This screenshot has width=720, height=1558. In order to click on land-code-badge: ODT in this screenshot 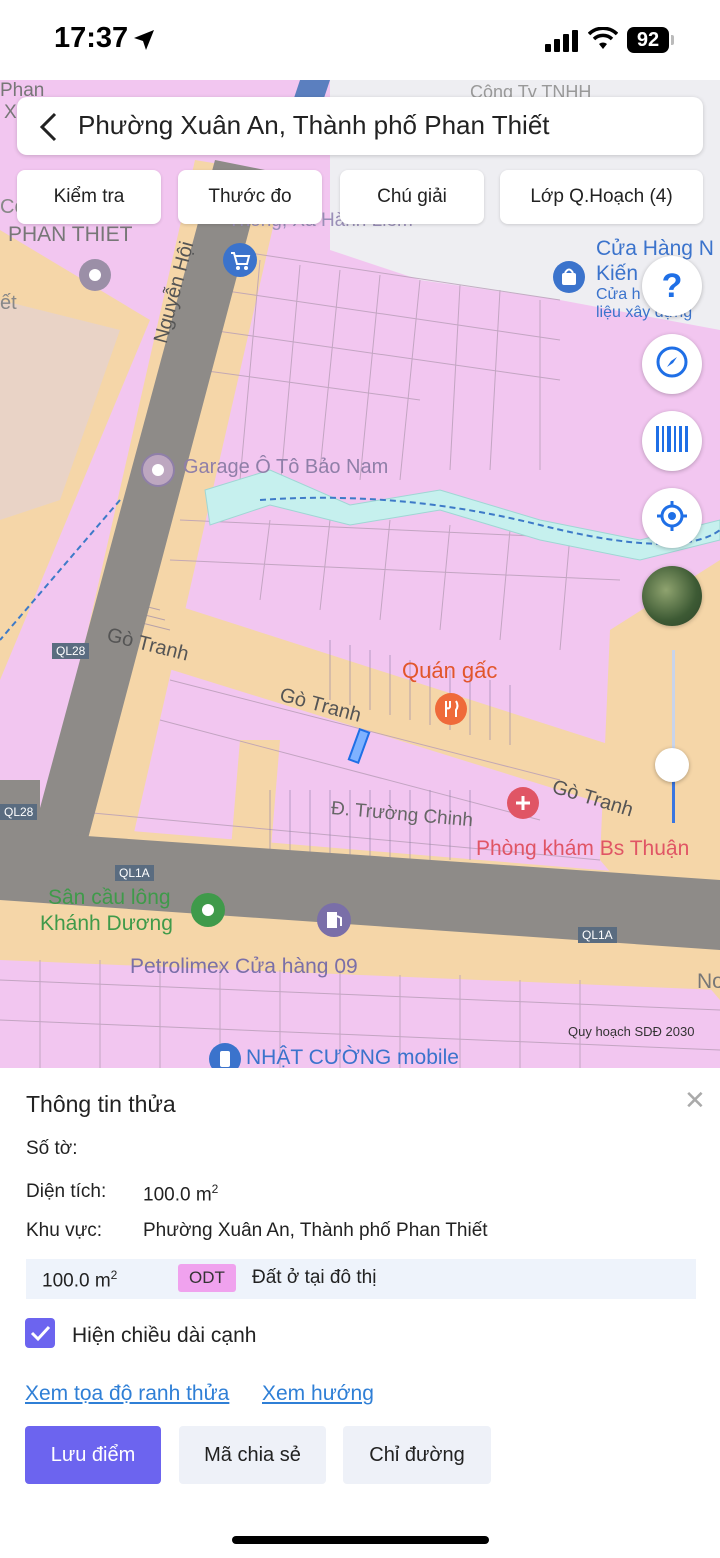, I will do `click(207, 1278)`.